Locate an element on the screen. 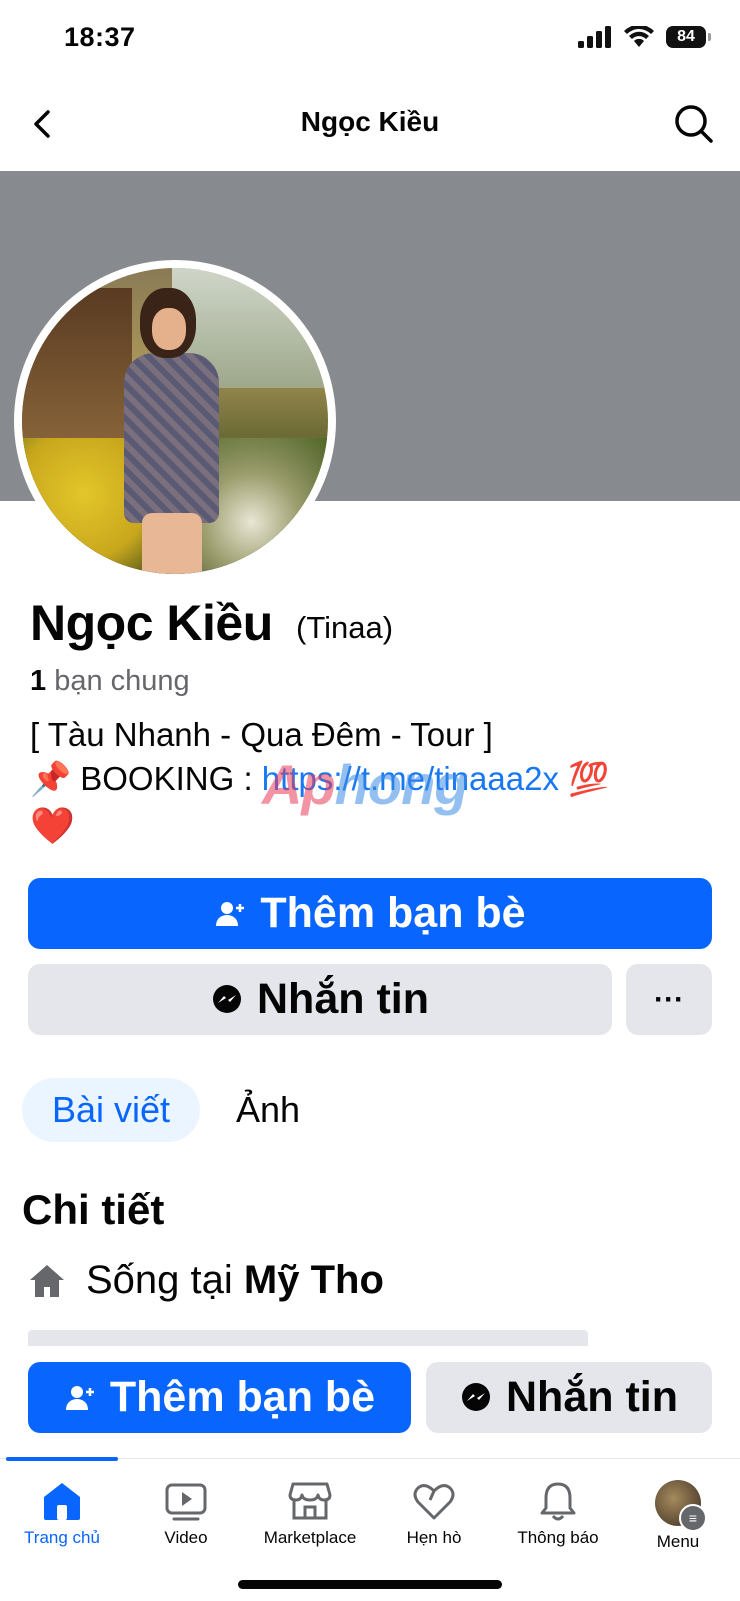  lives-in-row: Sống tại Mỹ Tho is located at coordinates (206, 1280).